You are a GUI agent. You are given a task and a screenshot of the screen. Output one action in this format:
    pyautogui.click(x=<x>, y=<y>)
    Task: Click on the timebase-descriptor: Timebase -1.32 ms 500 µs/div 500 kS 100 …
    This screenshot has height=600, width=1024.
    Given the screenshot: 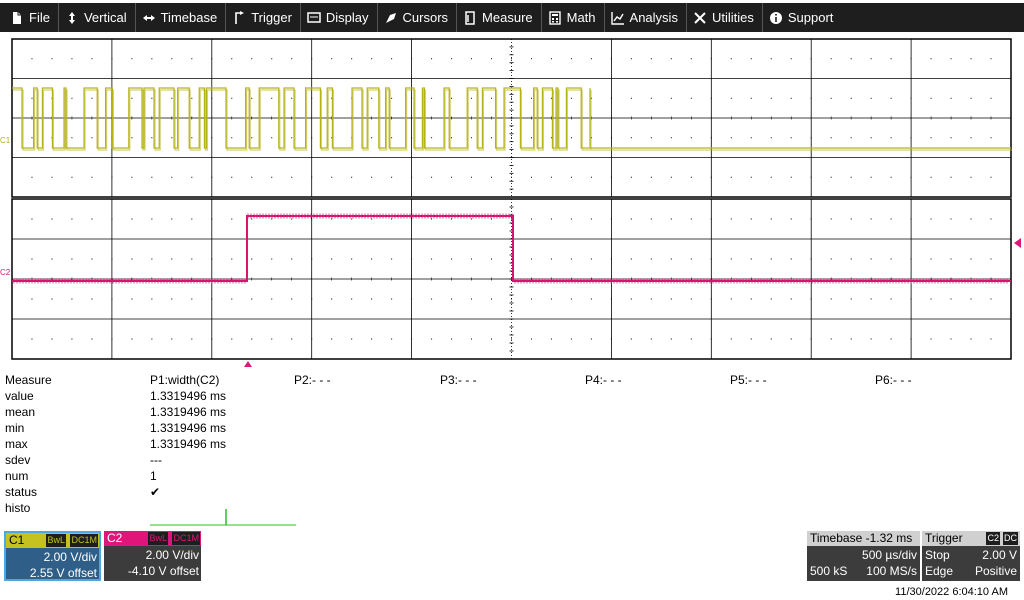 What is the action you would take?
    pyautogui.click(x=863, y=556)
    